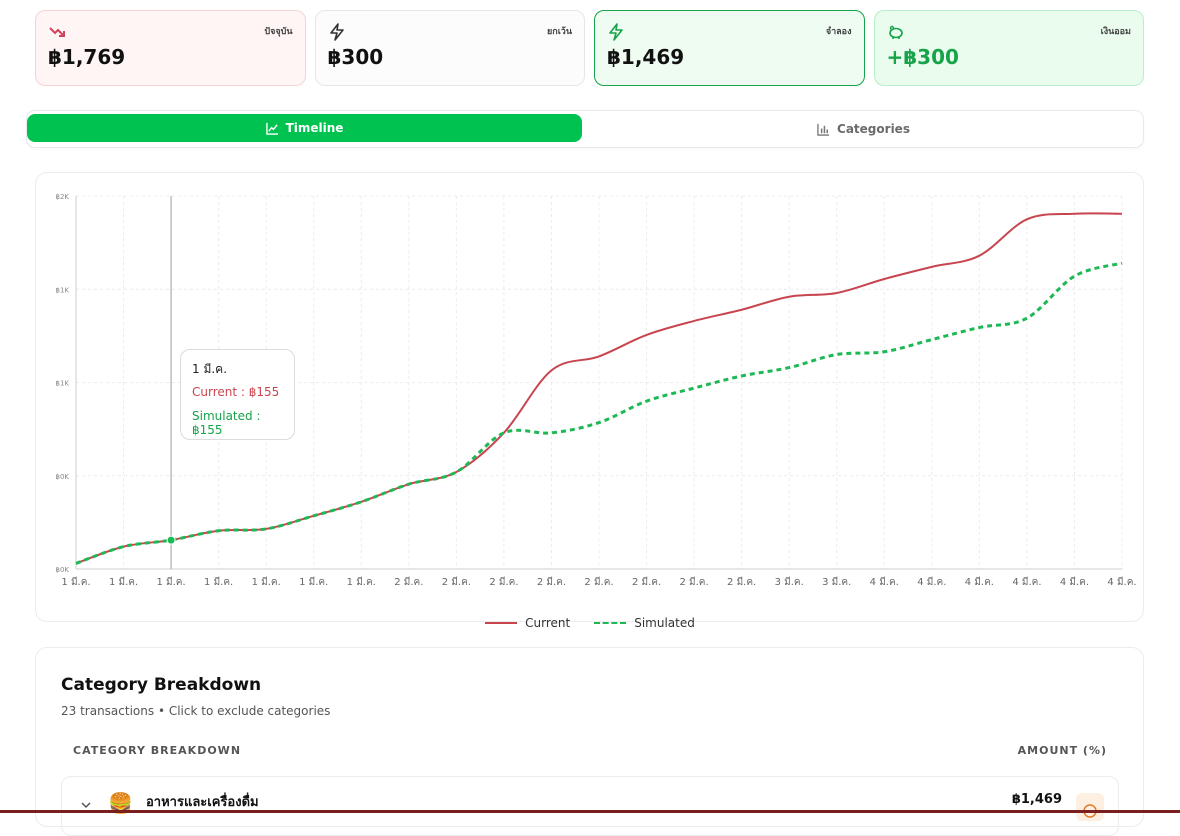 The image size is (1180, 836). Describe the element at coordinates (161, 685) in the screenshot. I see `category-title: Category Breakdown` at that location.